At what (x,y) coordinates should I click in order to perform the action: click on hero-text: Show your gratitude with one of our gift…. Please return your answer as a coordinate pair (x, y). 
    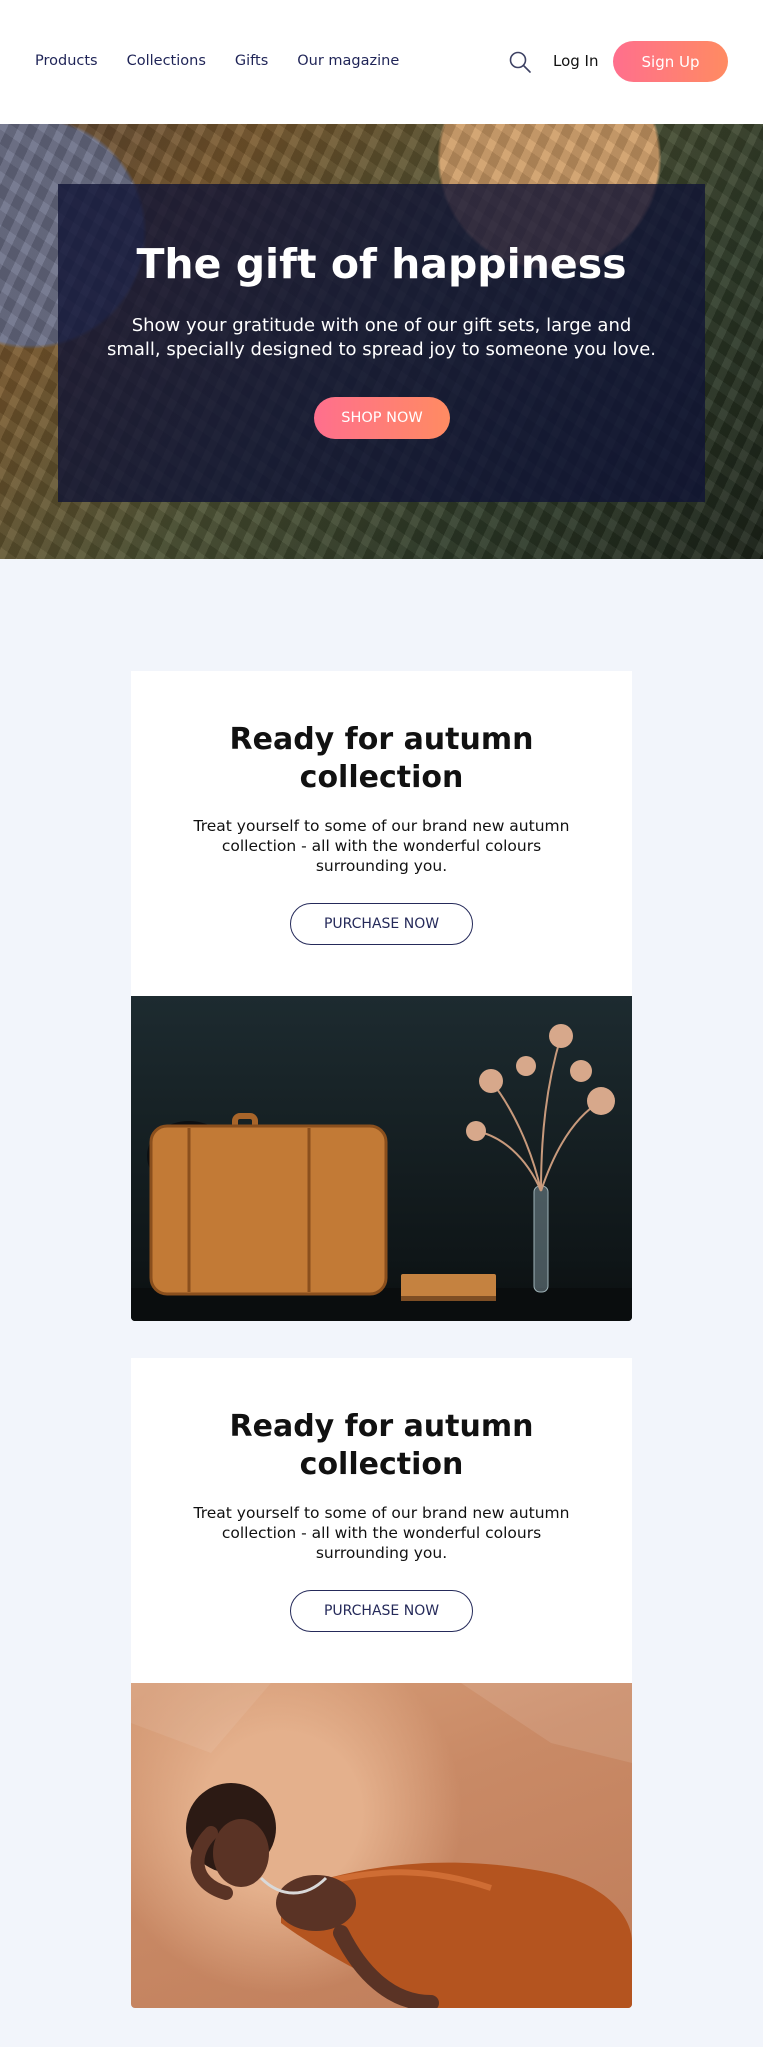
    Looking at the image, I should click on (381, 337).